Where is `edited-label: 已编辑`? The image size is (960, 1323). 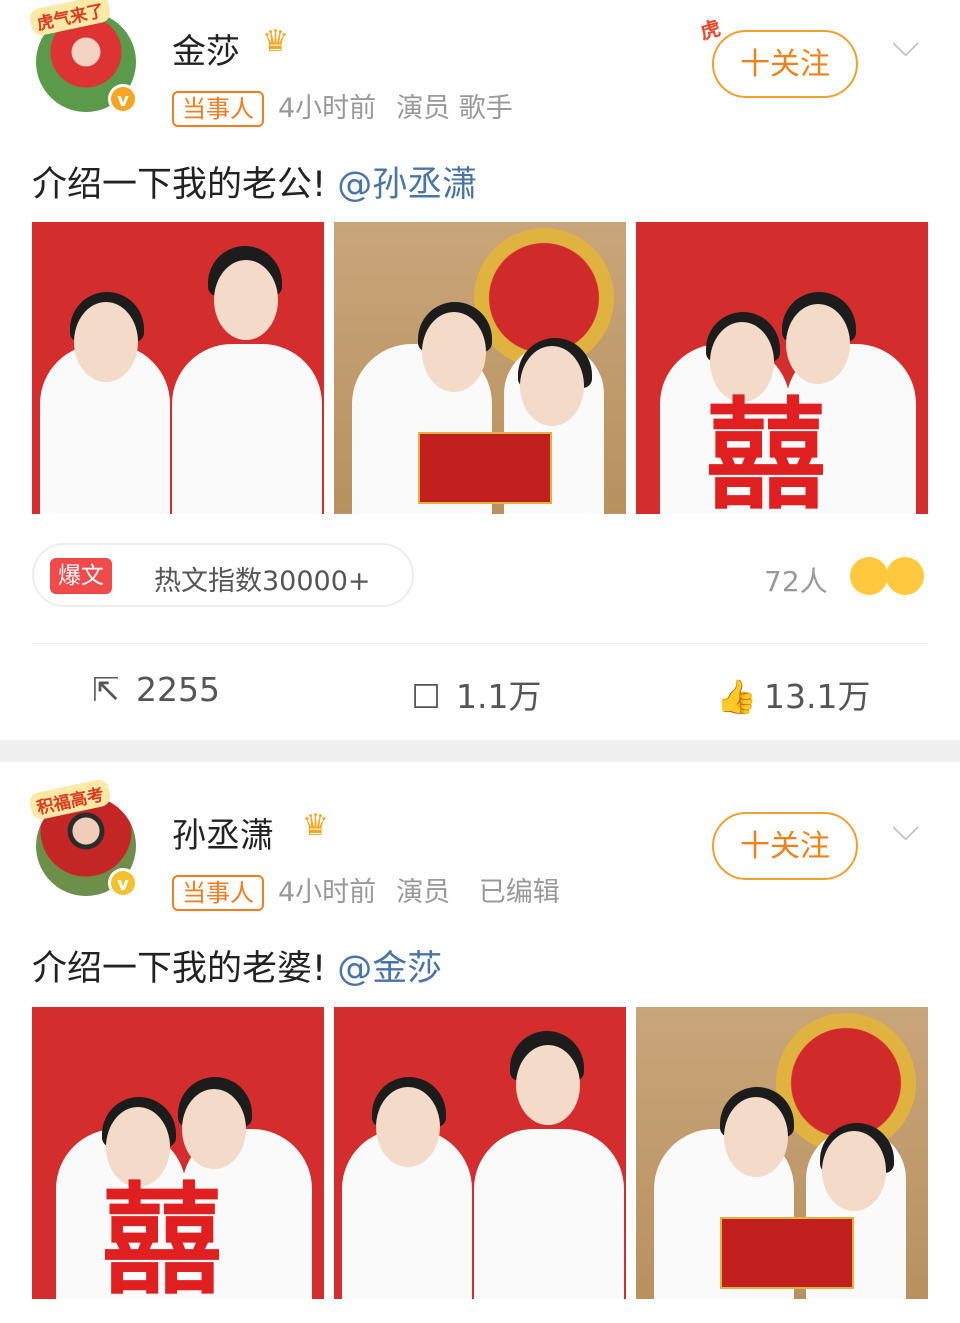 edited-label: 已编辑 is located at coordinates (519, 892).